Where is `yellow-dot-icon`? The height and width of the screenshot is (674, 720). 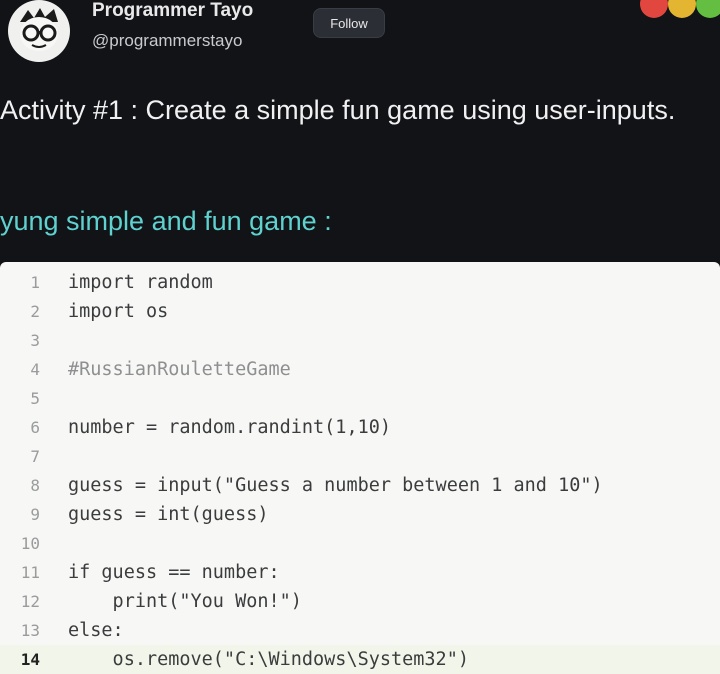 yellow-dot-icon is located at coordinates (682, 9).